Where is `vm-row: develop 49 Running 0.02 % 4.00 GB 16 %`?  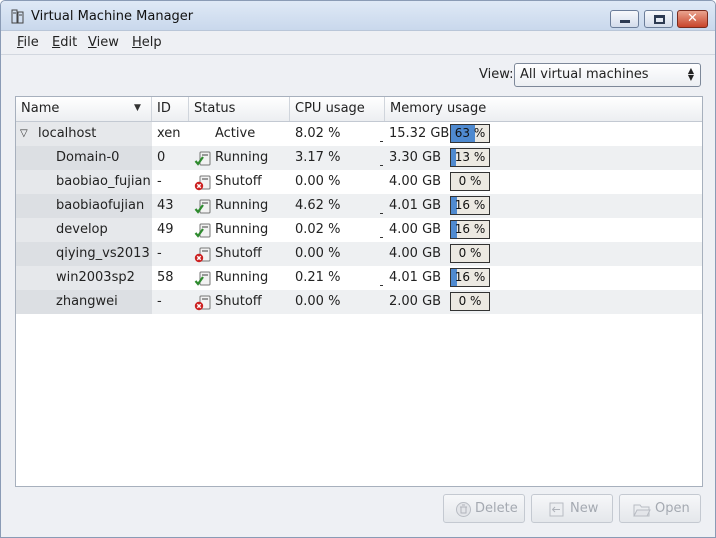
vm-row: develop 49 Running 0.02 % 4.00 GB 16 % is located at coordinates (359, 230).